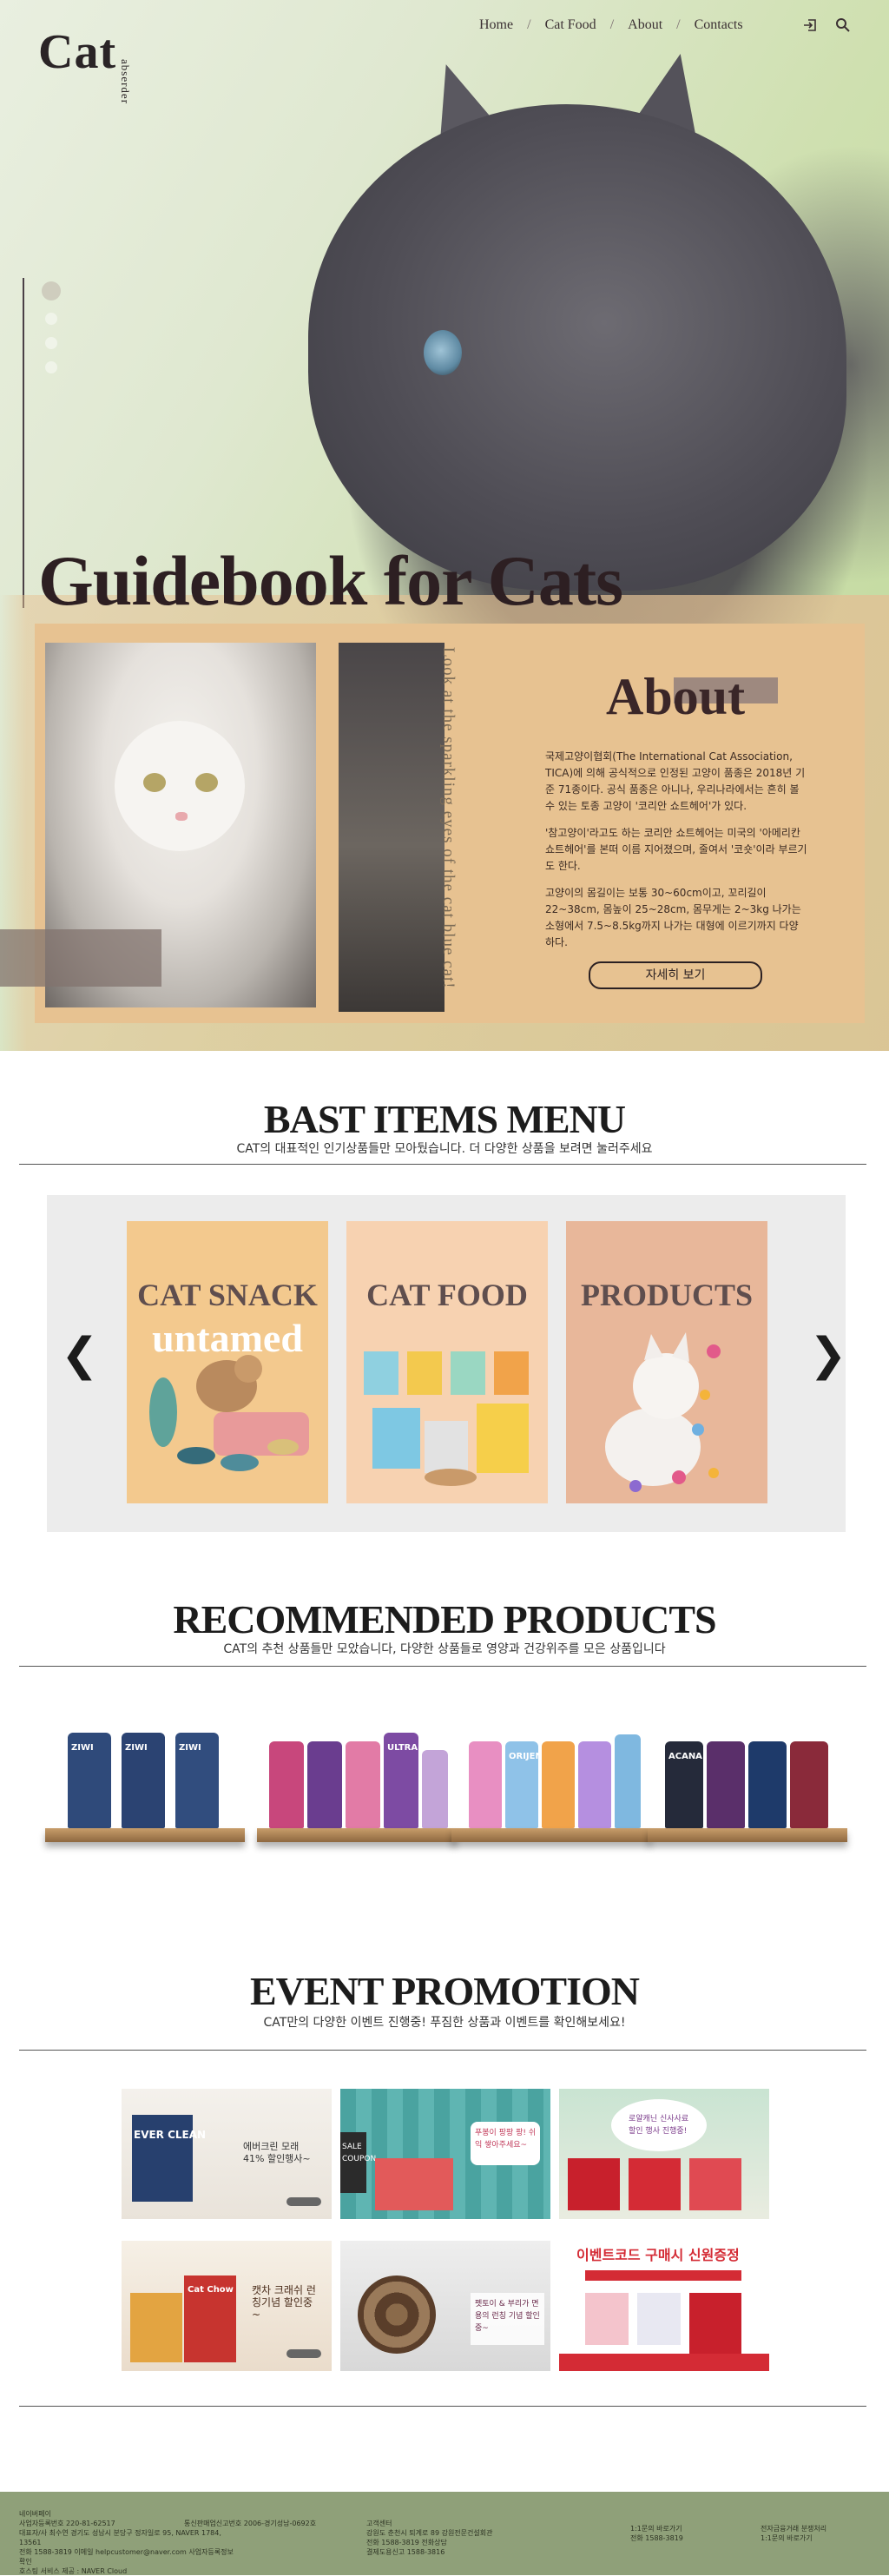 This screenshot has height=2576, width=889. Describe the element at coordinates (78, 52) in the screenshot. I see `logo-text: Cat` at that location.